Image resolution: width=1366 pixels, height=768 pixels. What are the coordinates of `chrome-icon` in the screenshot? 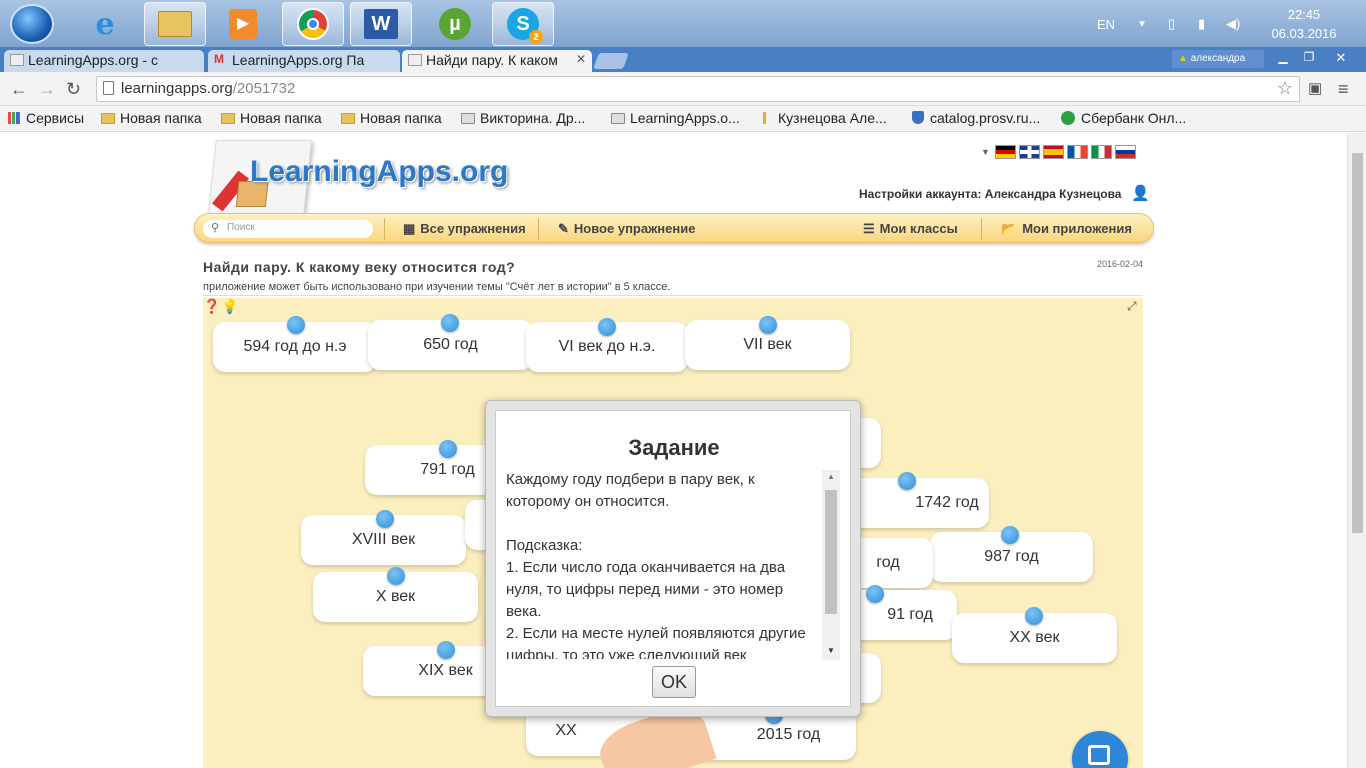 It's located at (313, 24).